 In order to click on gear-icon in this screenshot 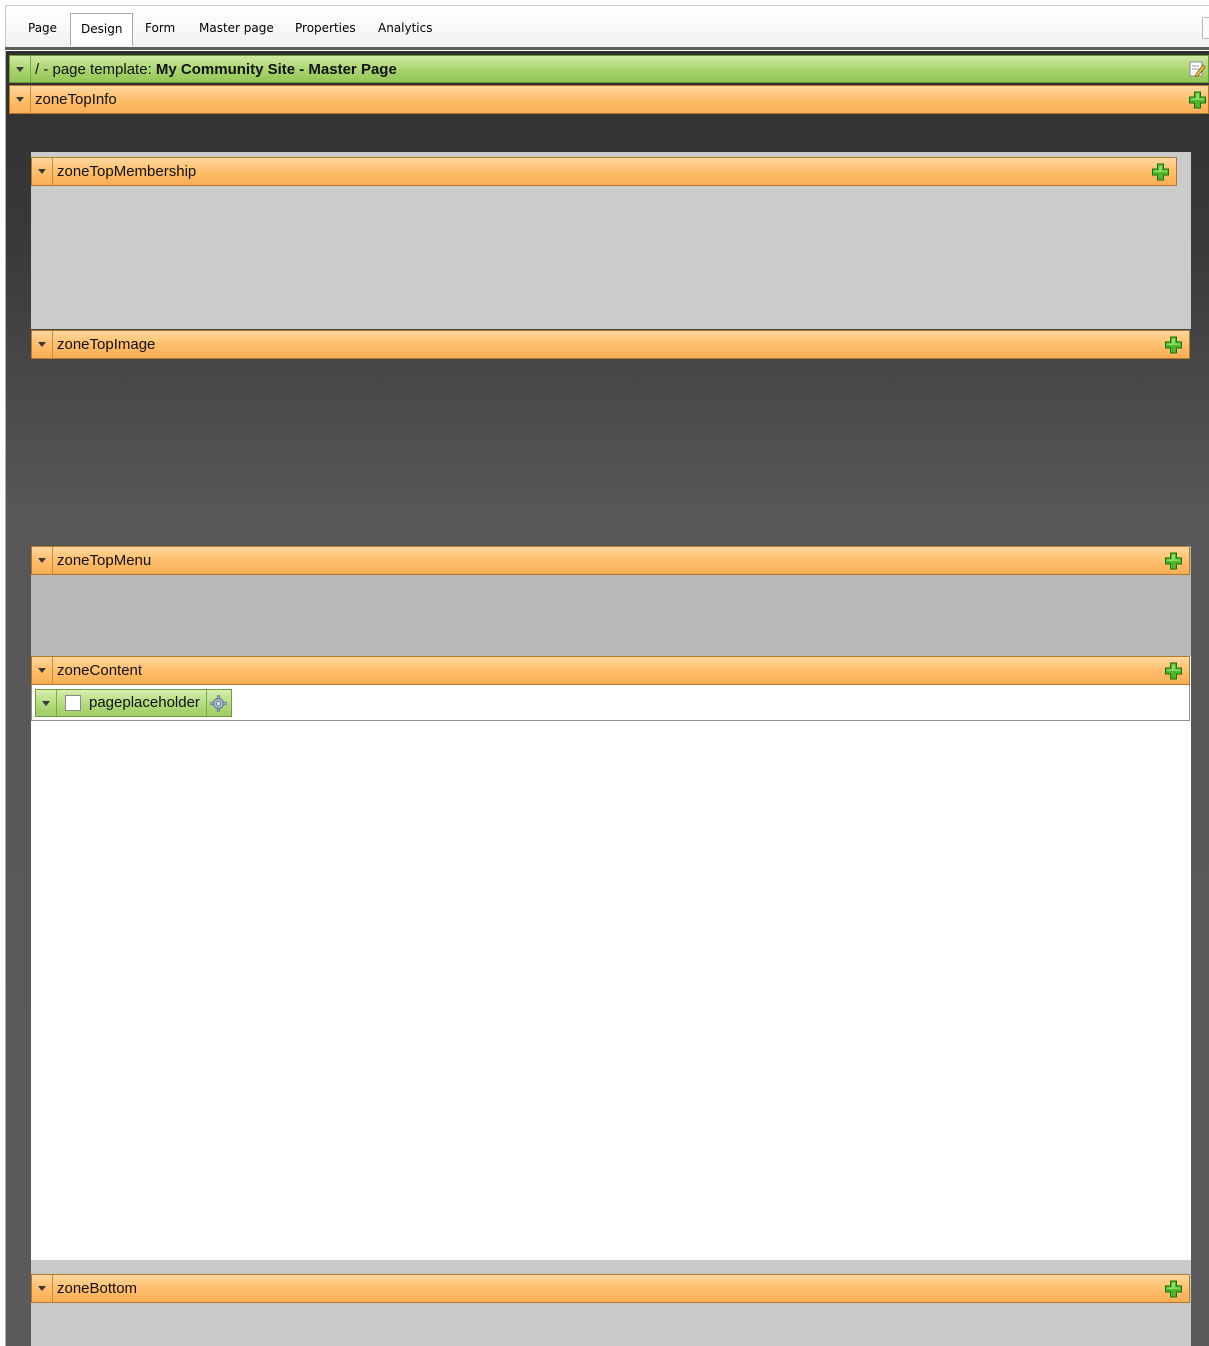, I will do `click(219, 703)`.